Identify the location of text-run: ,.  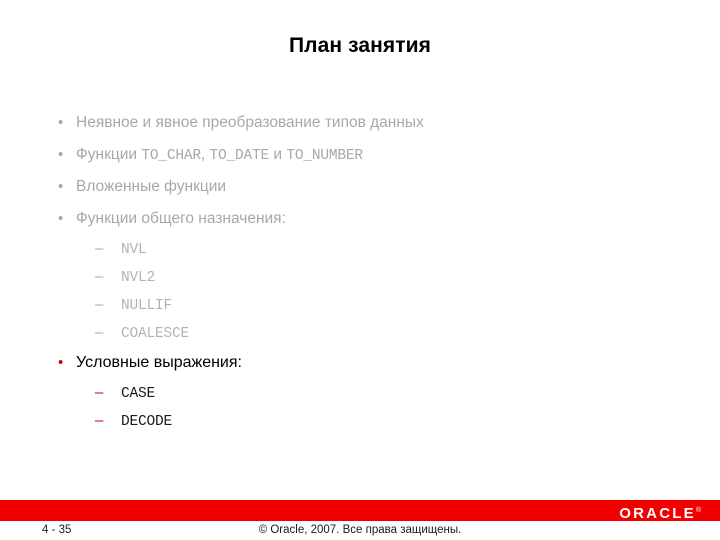
(205, 154).